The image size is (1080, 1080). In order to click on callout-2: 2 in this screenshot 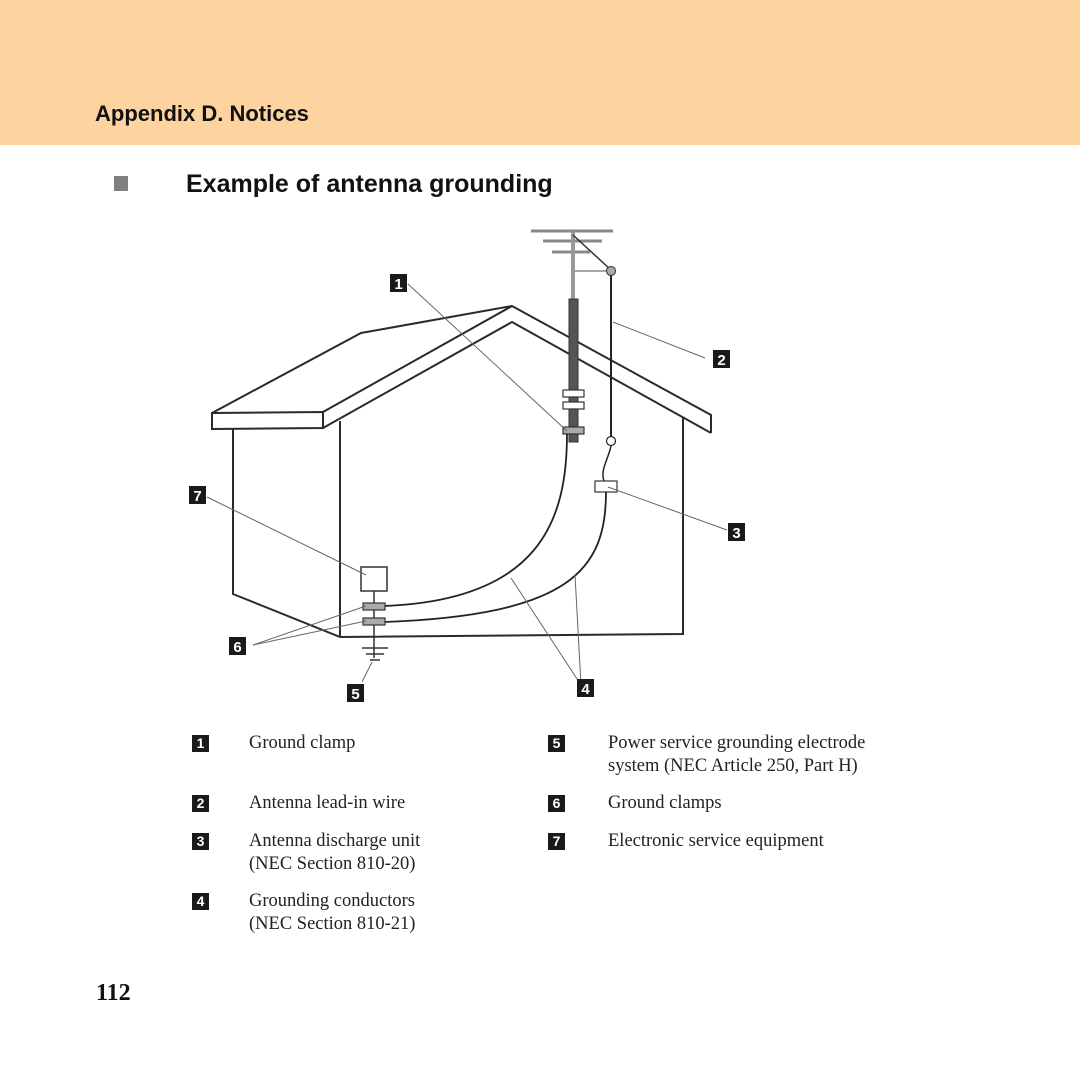, I will do `click(721, 359)`.